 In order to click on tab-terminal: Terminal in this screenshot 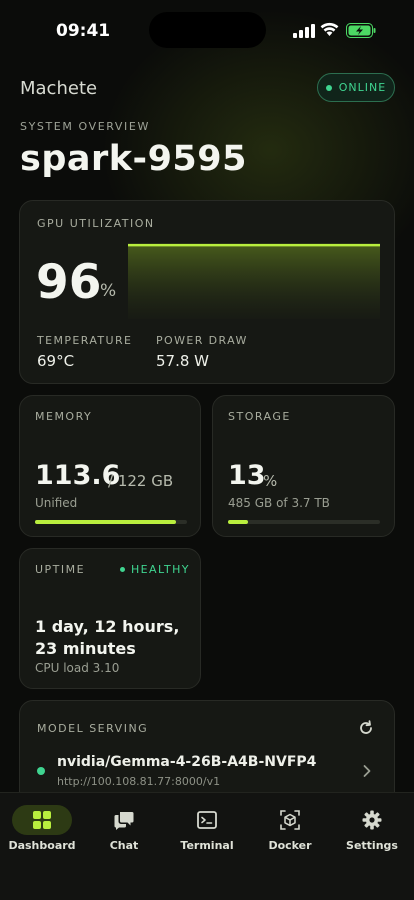, I will do `click(207, 833)`.